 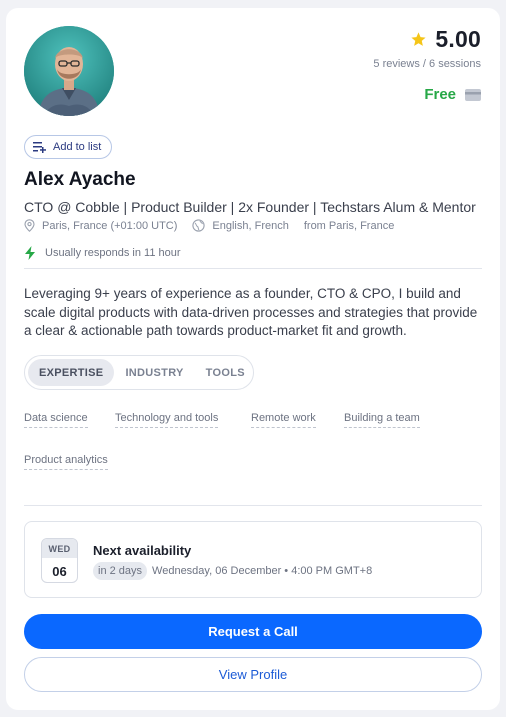 I want to click on credit-card-icon, so click(x=473, y=94).